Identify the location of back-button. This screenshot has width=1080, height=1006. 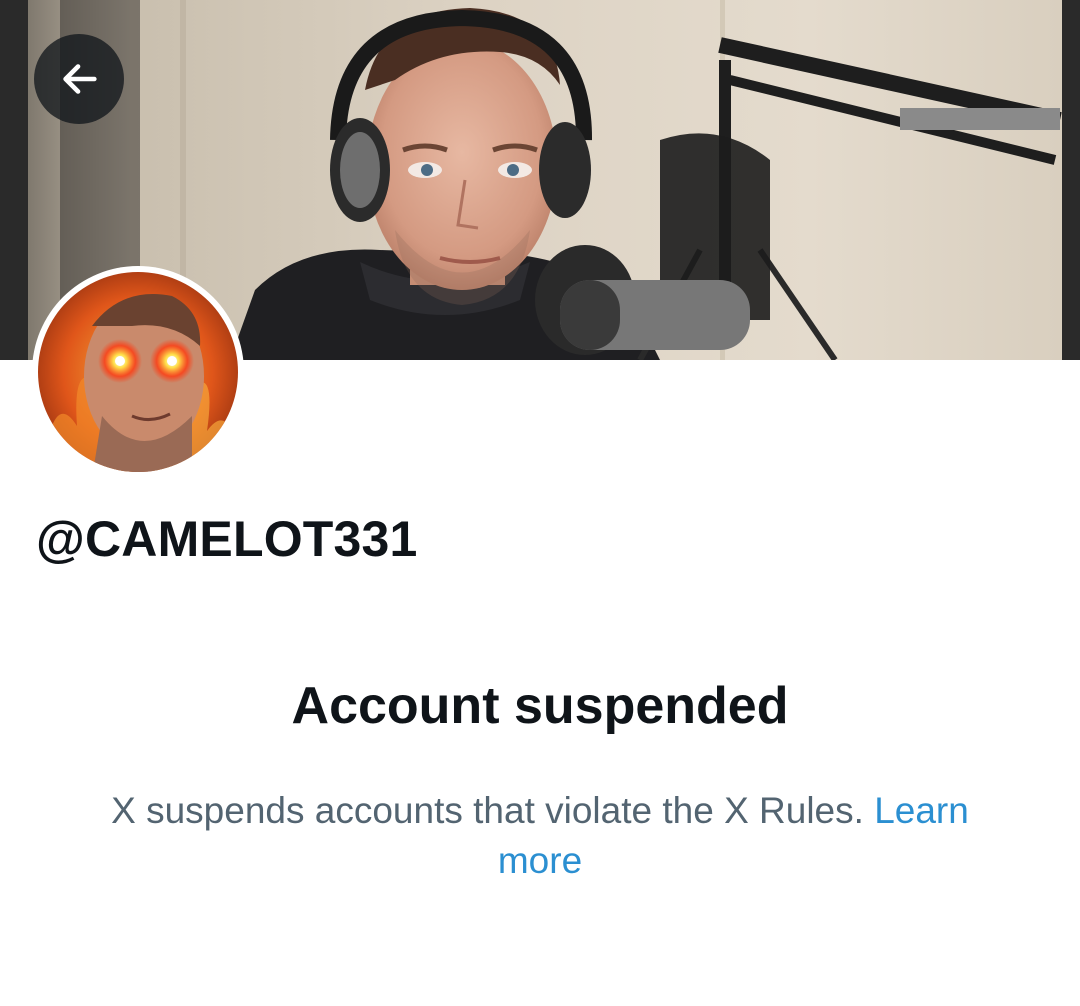
(79, 79).